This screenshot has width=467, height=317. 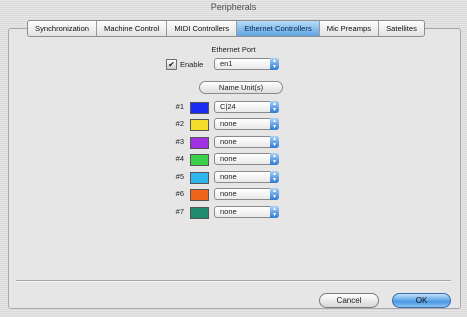 What do you see at coordinates (233, 49) in the screenshot?
I see `ethernet-port-heading: Ethernet Port` at bounding box center [233, 49].